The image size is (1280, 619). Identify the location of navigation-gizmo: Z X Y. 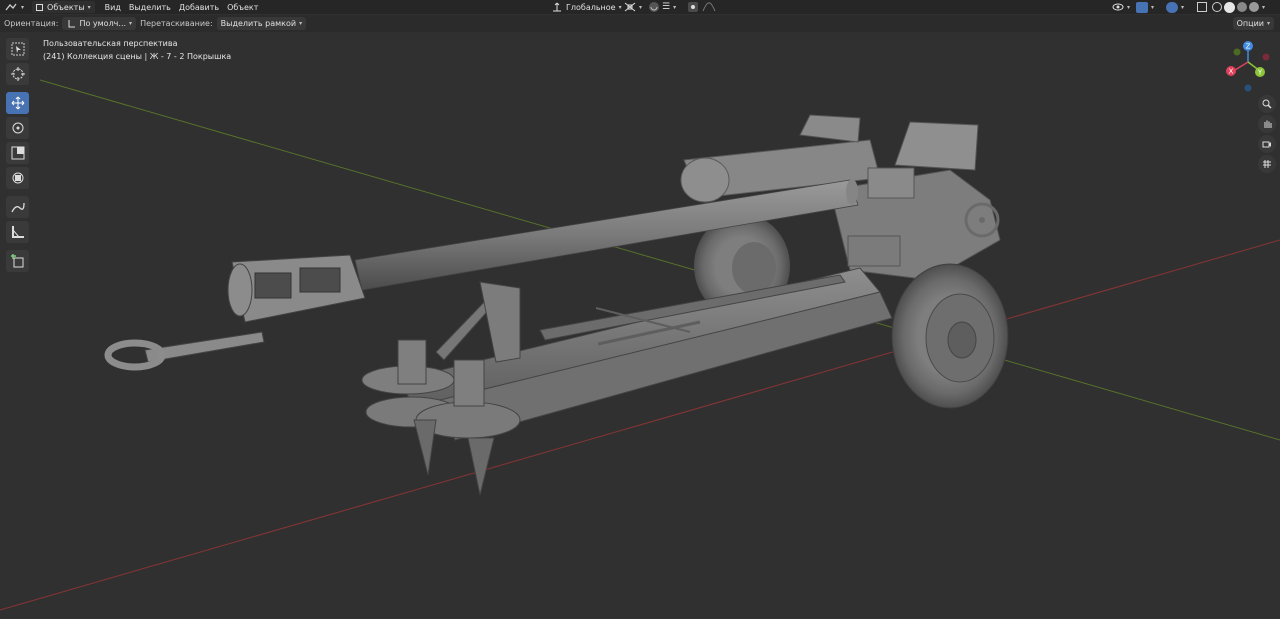
(1248, 68).